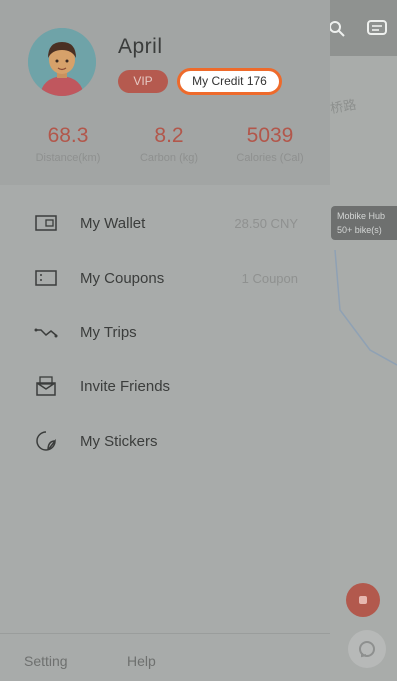 The image size is (397, 681). What do you see at coordinates (165, 657) in the screenshot?
I see `drawer-footer: Setting Help` at bounding box center [165, 657].